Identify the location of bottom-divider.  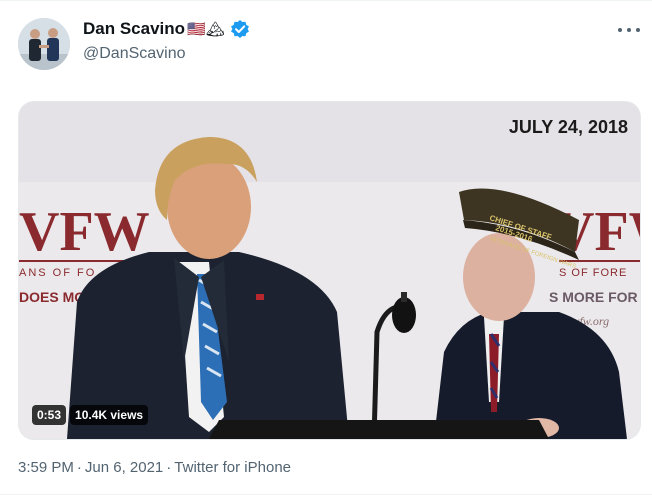
(326, 494).